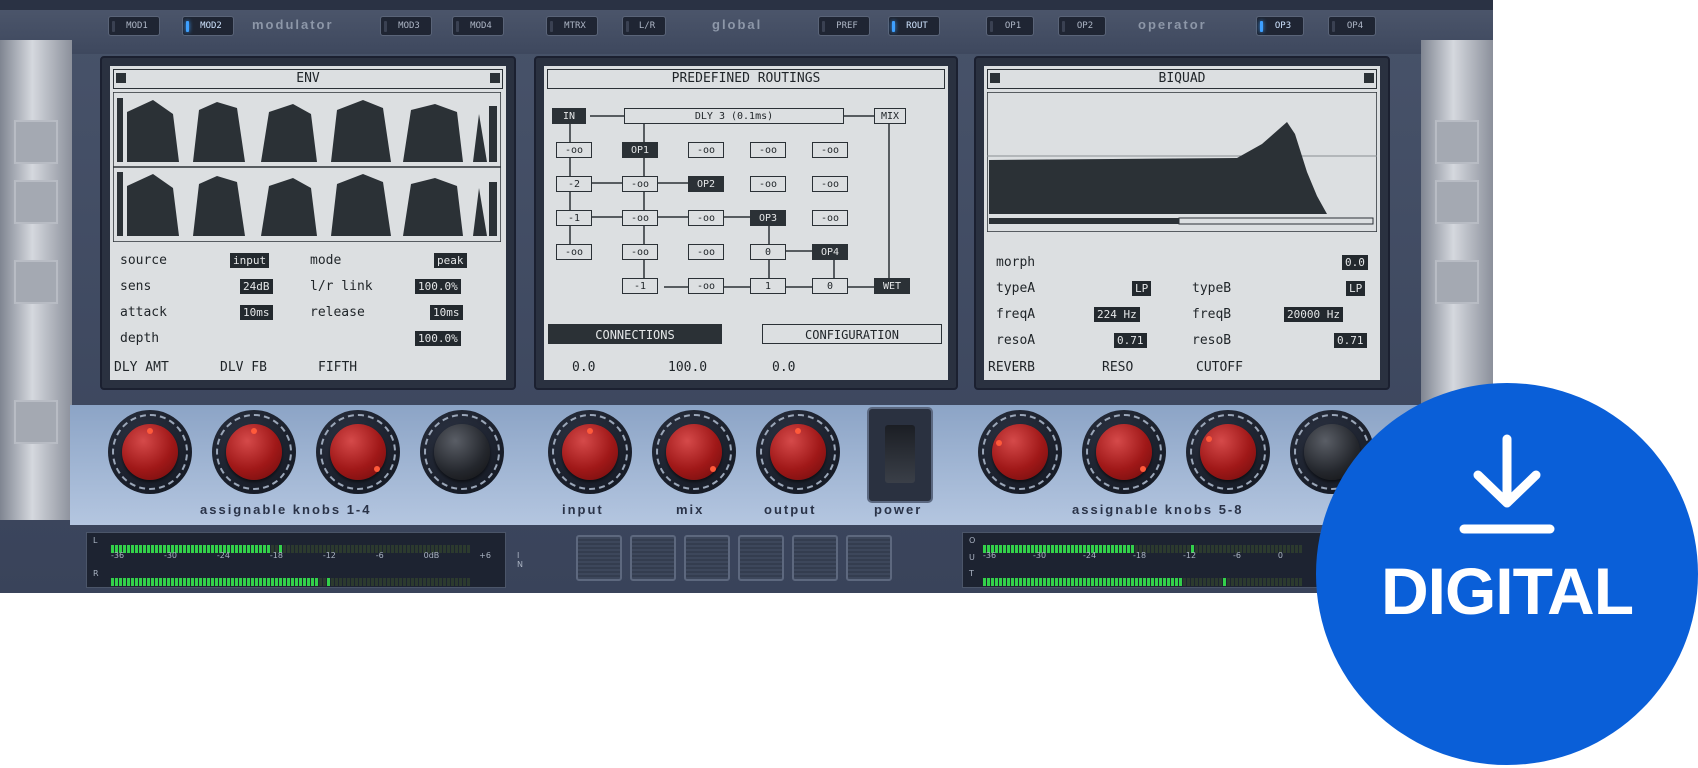 The width and height of the screenshot is (1698, 768). What do you see at coordinates (914, 26) in the screenshot?
I see `tab-rout: ROUT` at bounding box center [914, 26].